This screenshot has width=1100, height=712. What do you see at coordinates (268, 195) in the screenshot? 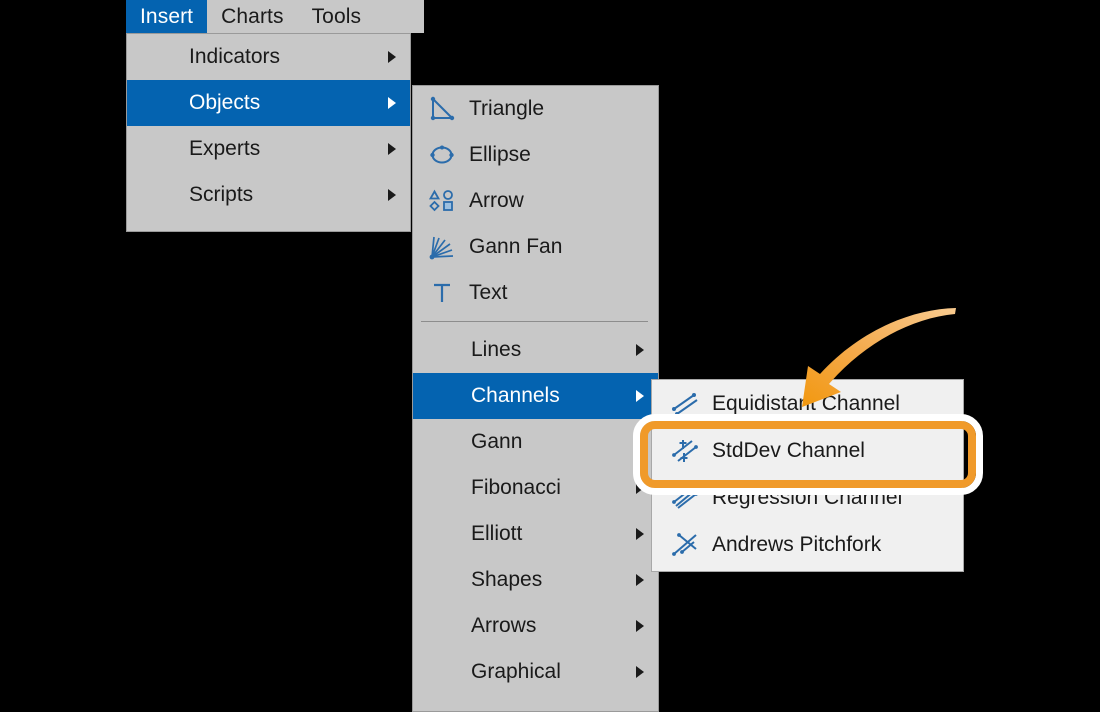
I see `menu-item-scripts: Scripts` at bounding box center [268, 195].